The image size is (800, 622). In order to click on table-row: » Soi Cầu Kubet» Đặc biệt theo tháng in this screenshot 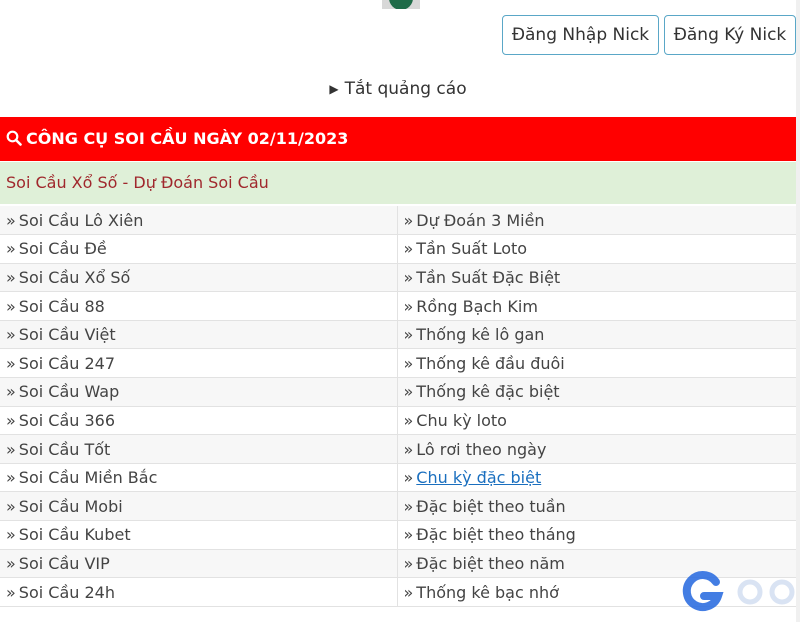, I will do `click(398, 535)`.